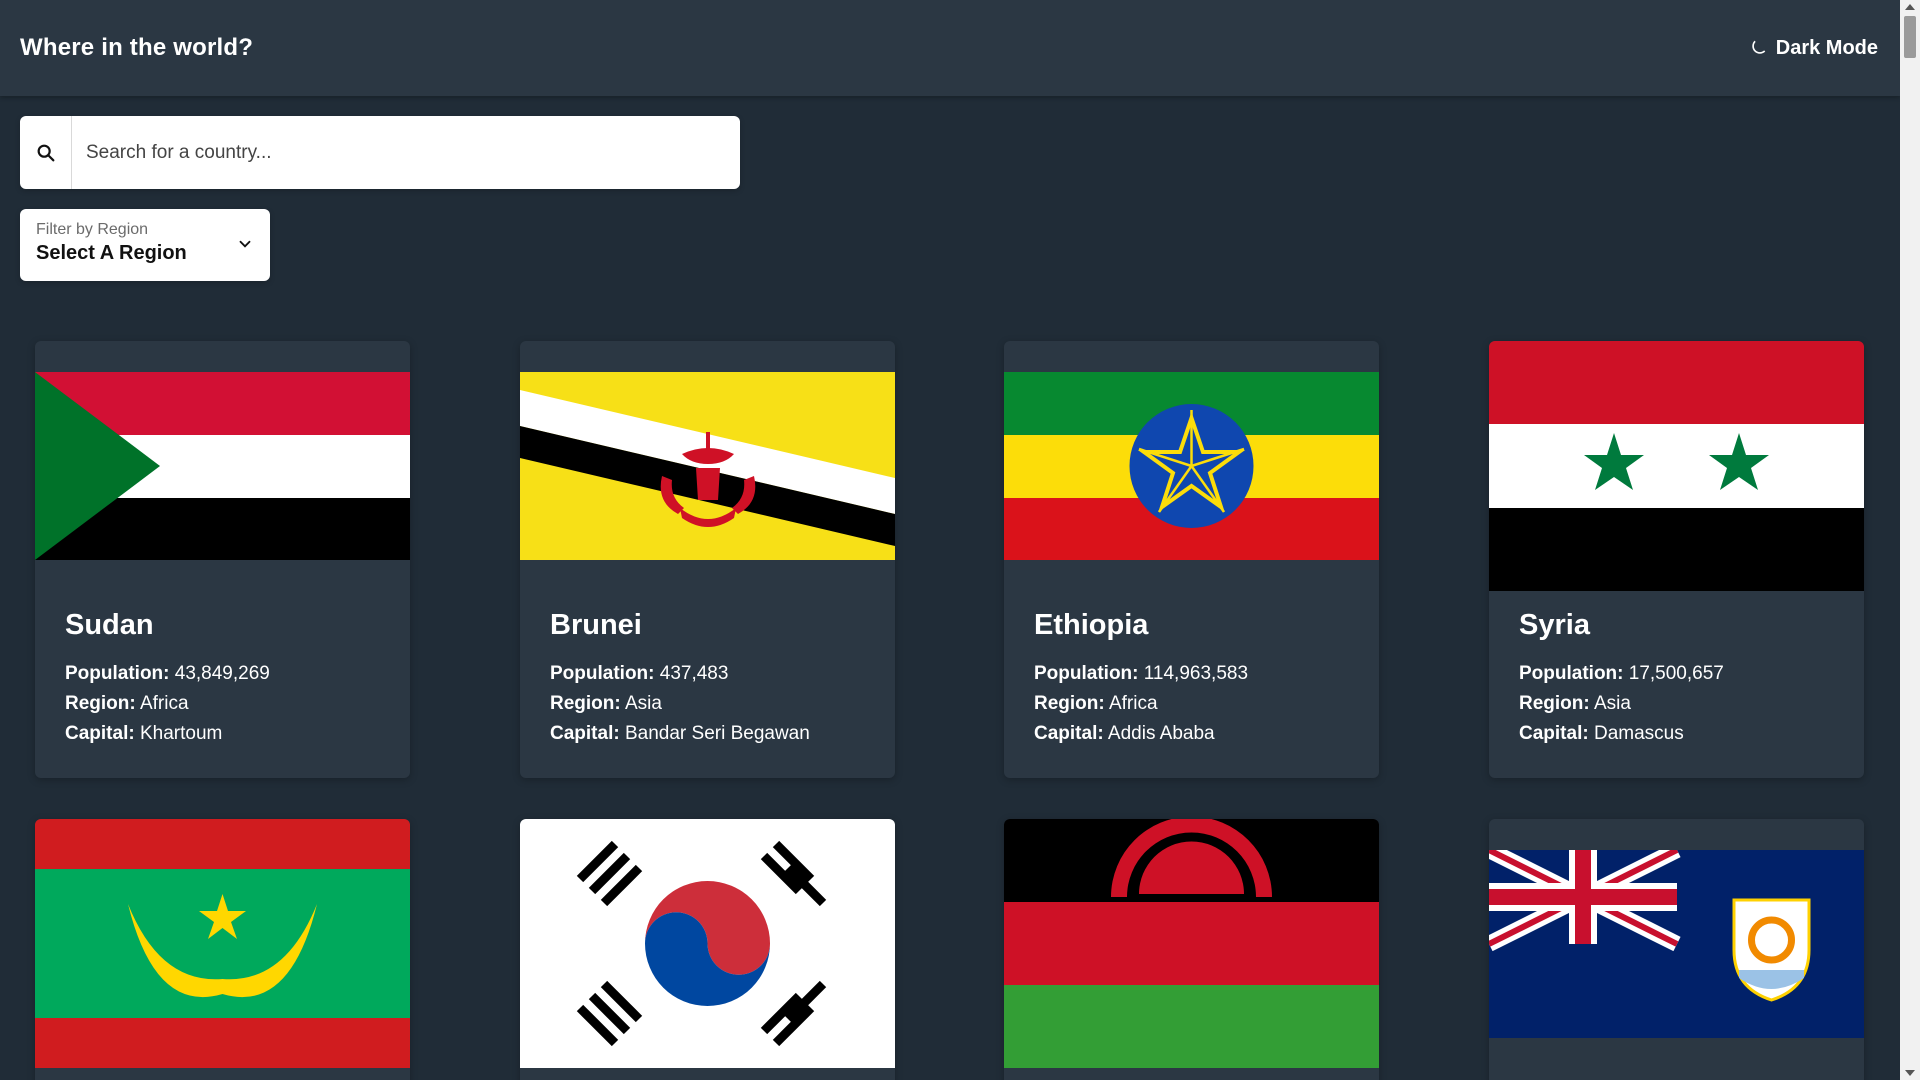  I want to click on scroll-up-arrow-icon, so click(1910, 7).